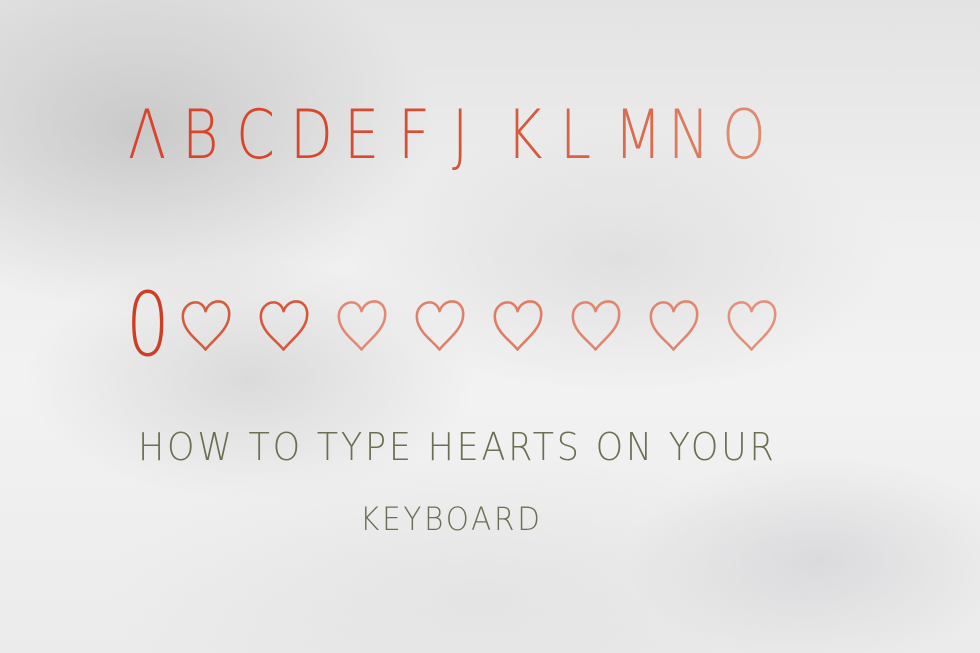 The image size is (980, 653). I want to click on alphabet-letter: M, so click(638, 135).